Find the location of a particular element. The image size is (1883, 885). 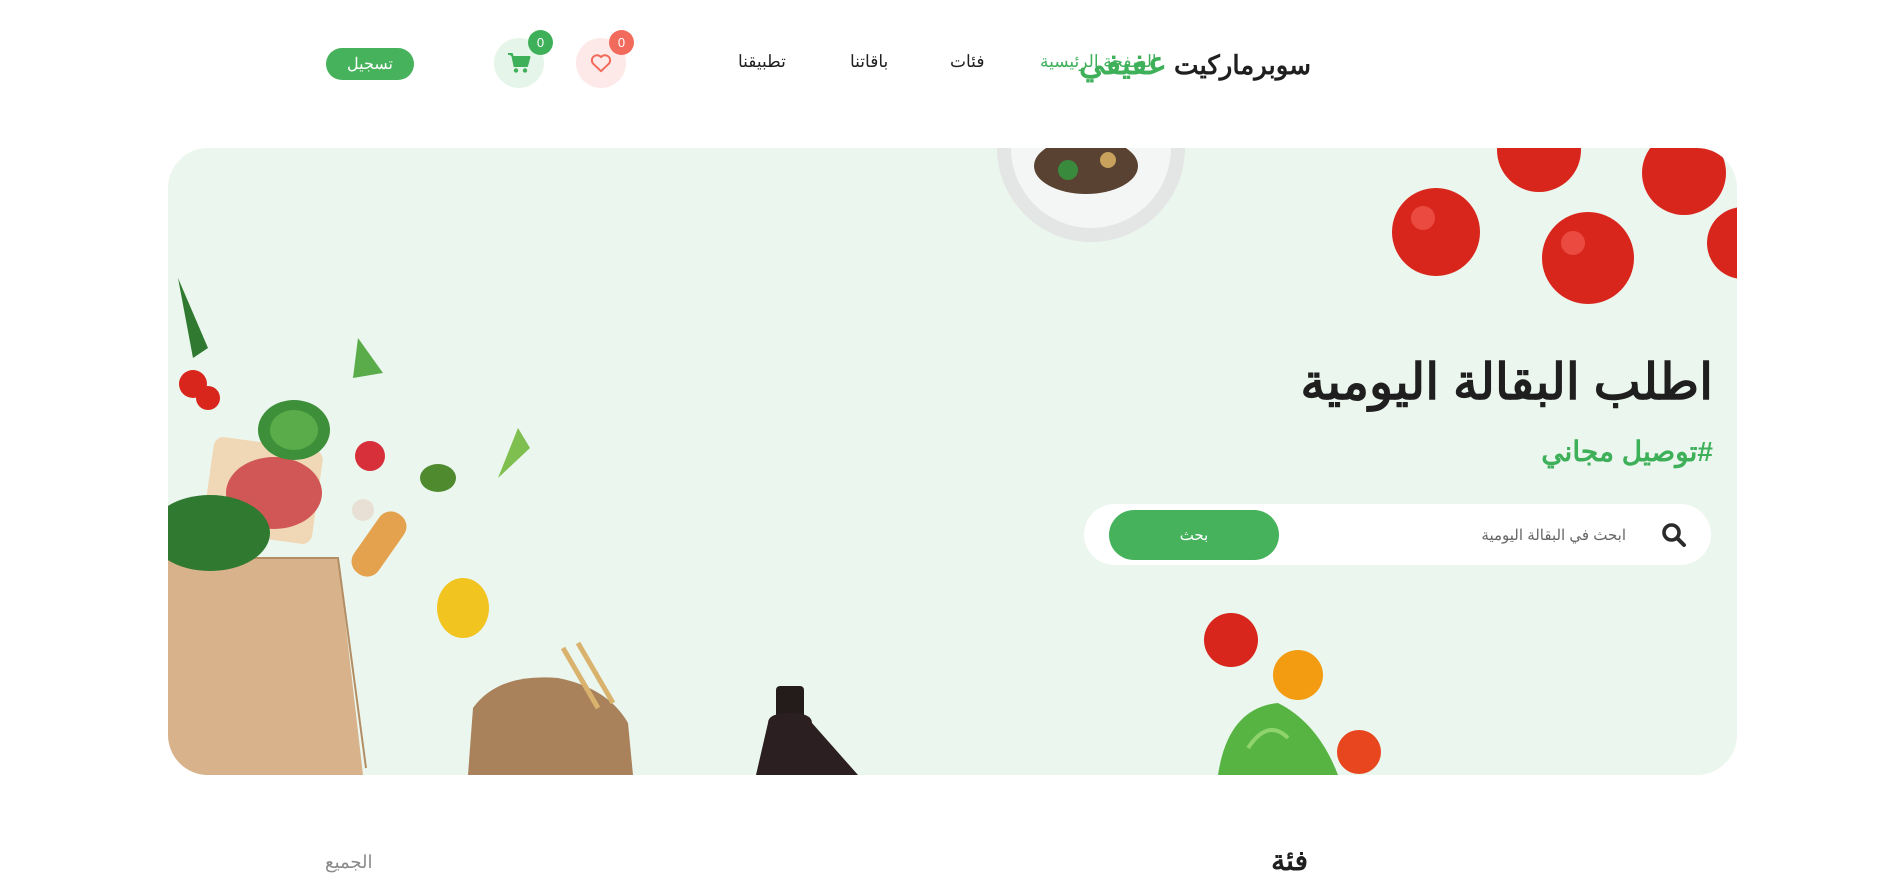

nav-home: الصفحة الرئيسية is located at coordinates (1098, 62).